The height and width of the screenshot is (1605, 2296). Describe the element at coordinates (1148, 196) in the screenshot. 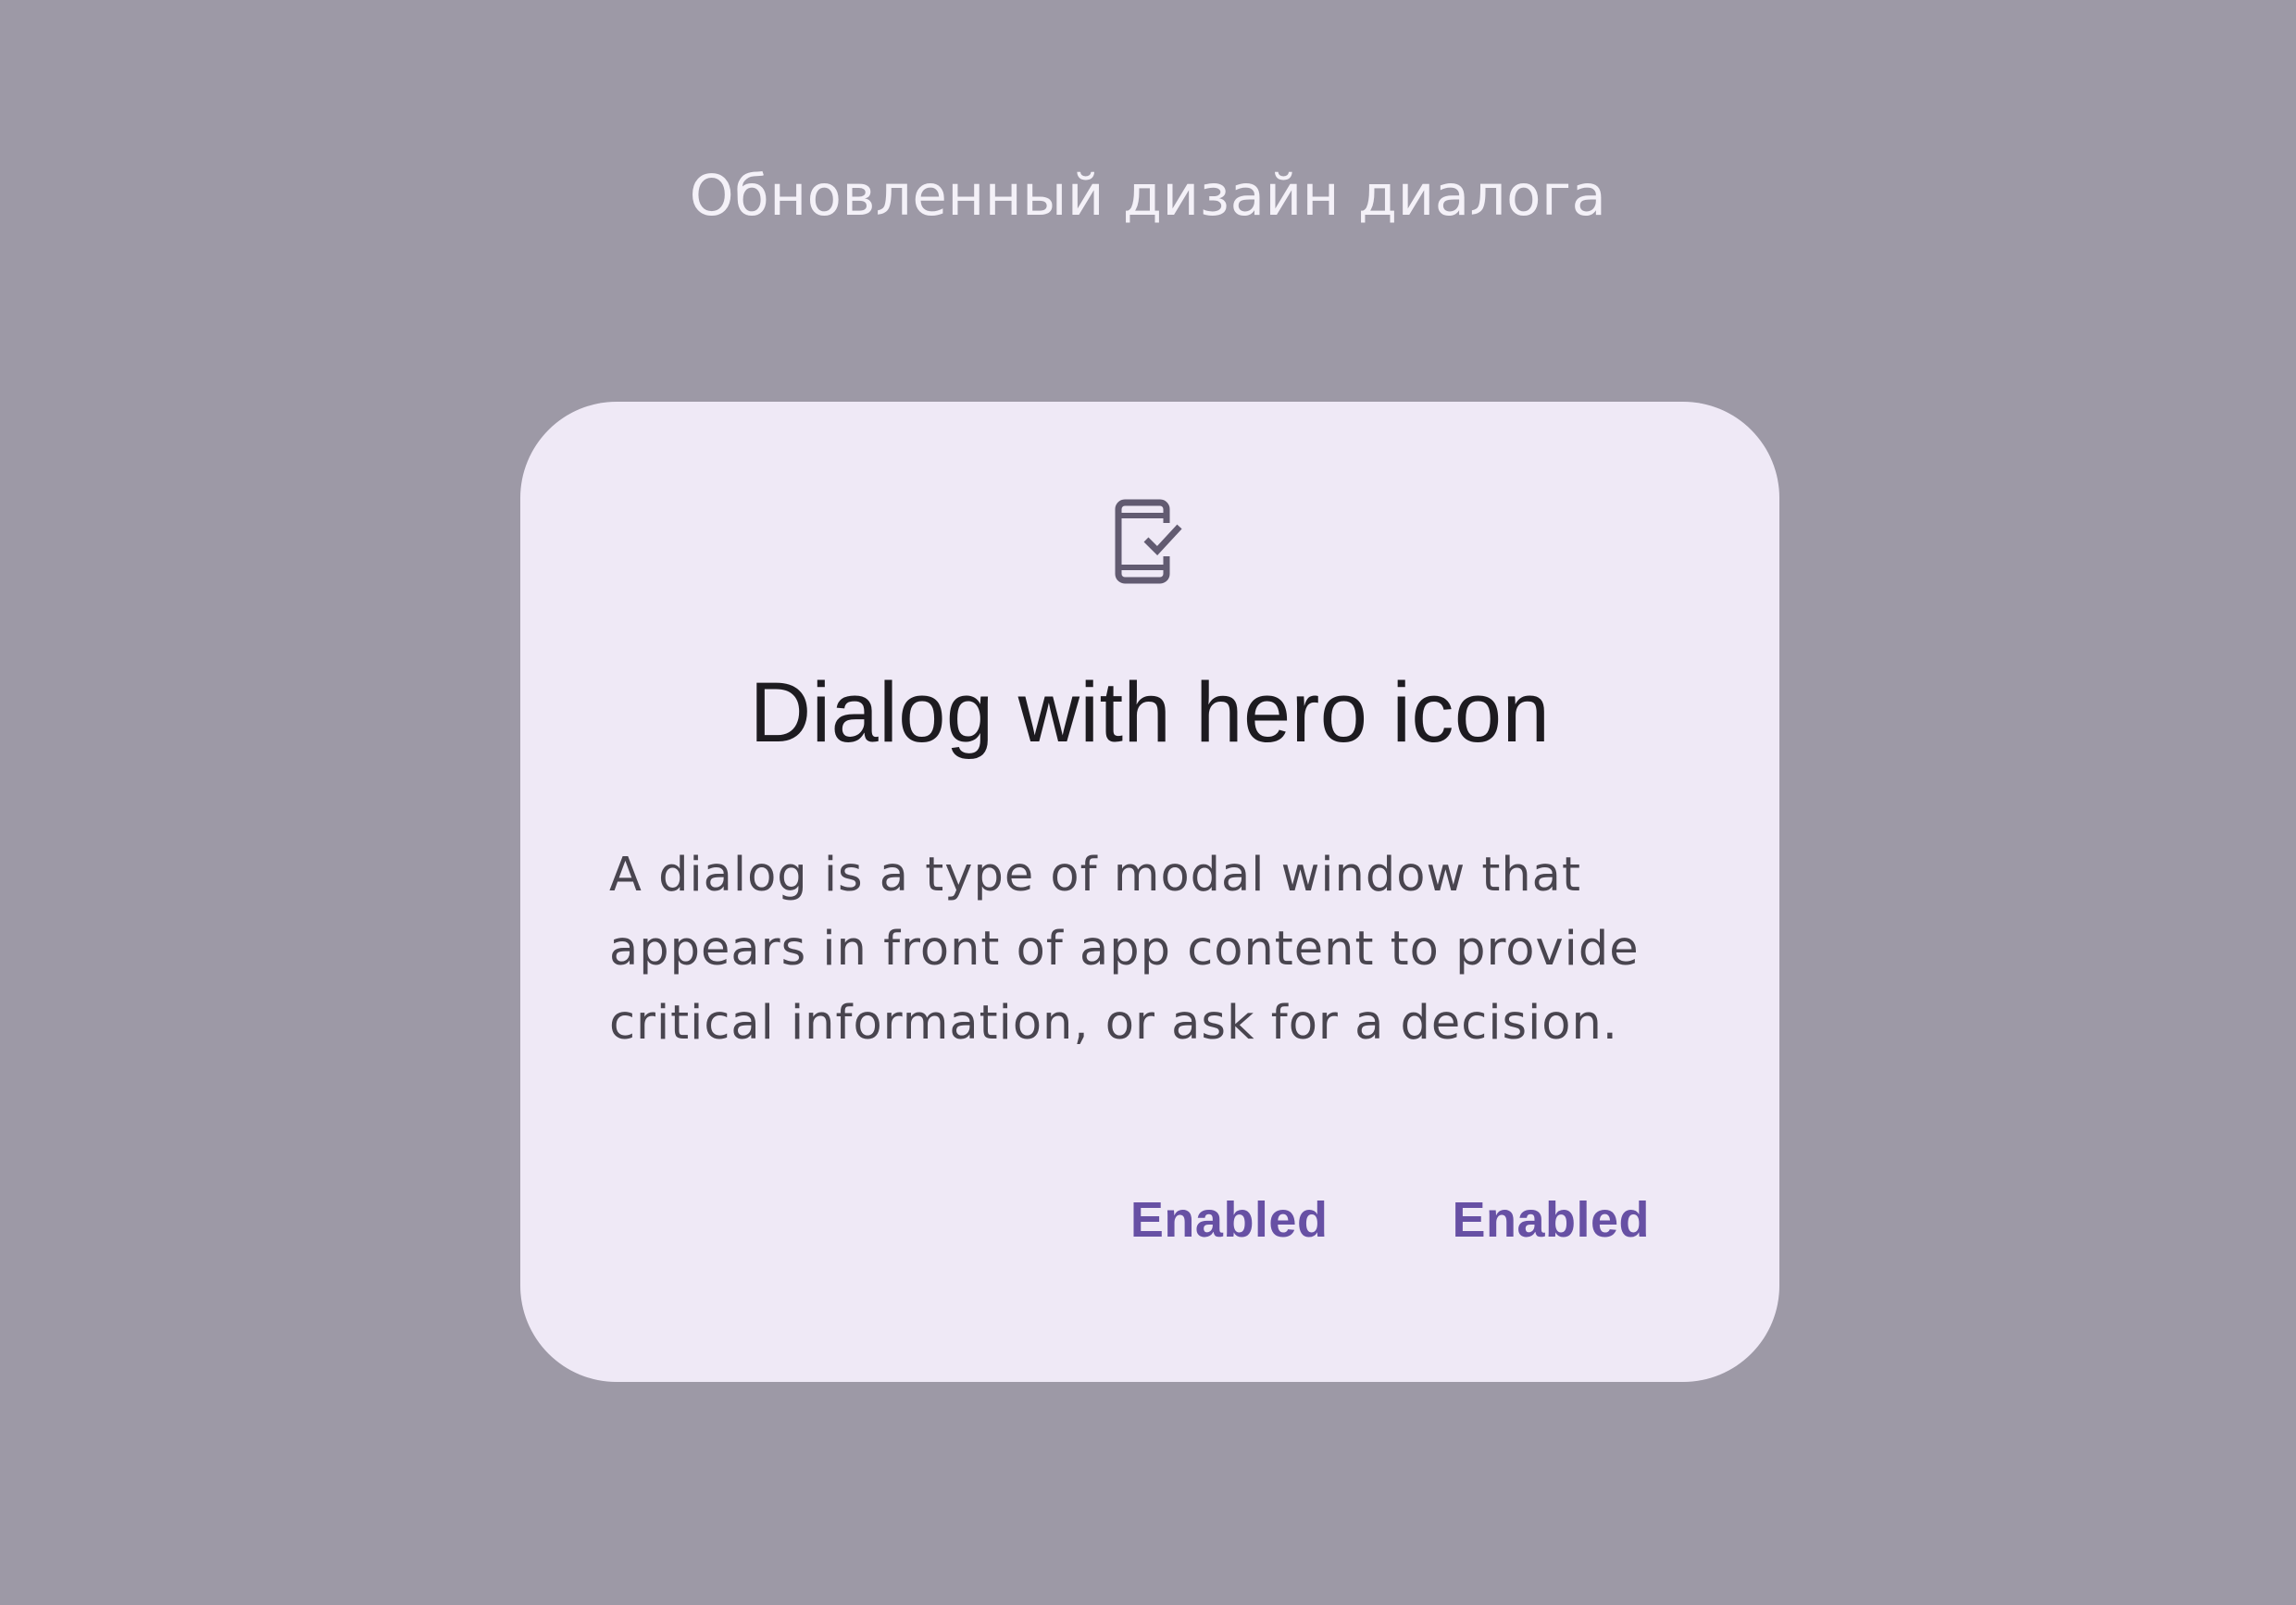

I see `page-caption: Обновленный дизайн диалога` at that location.